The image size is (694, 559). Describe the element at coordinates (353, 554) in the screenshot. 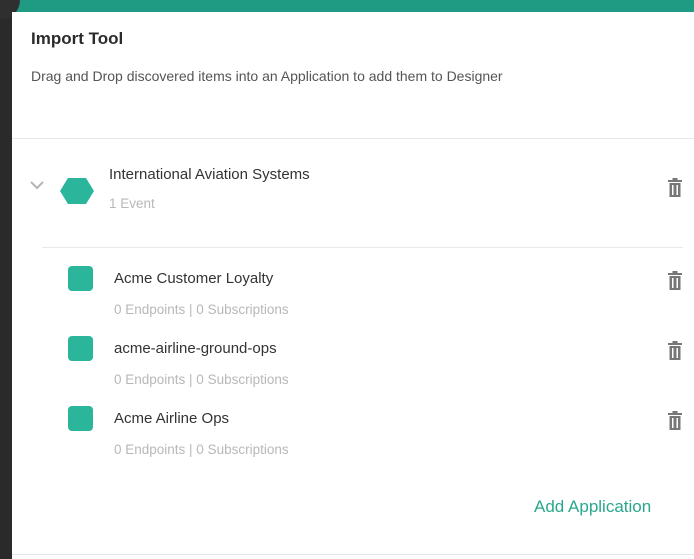

I see `bottom-divider` at that location.